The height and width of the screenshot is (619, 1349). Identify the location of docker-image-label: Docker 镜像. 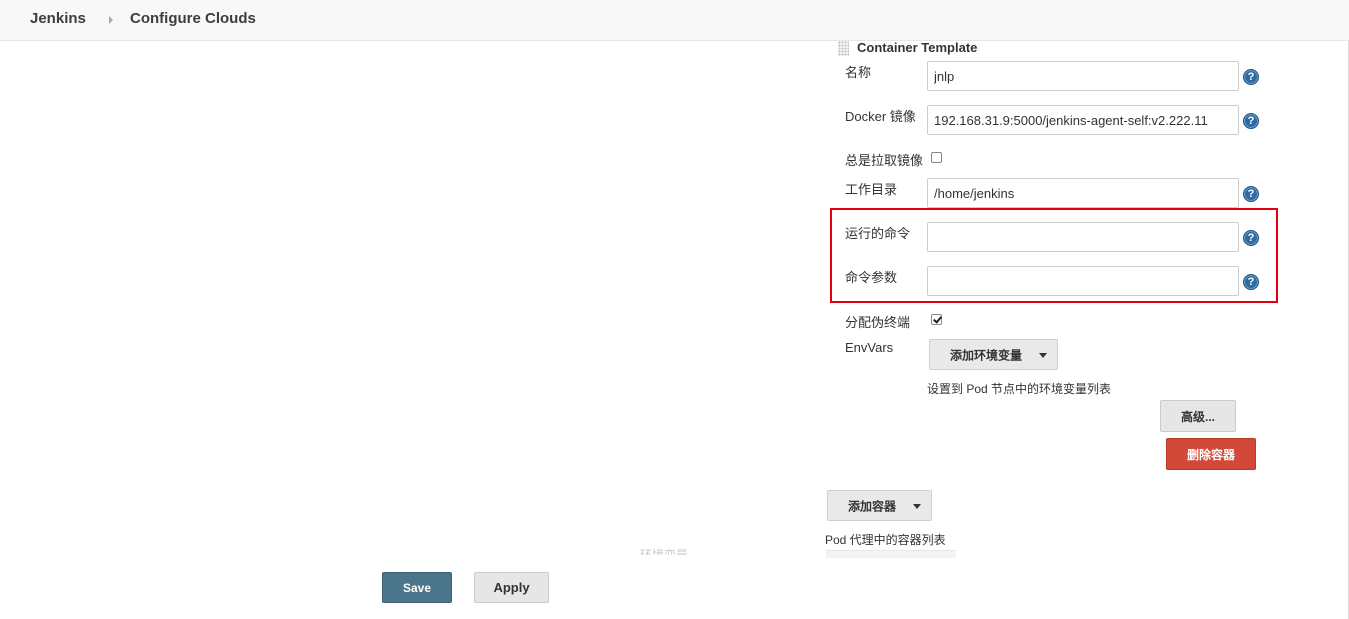
(880, 116).